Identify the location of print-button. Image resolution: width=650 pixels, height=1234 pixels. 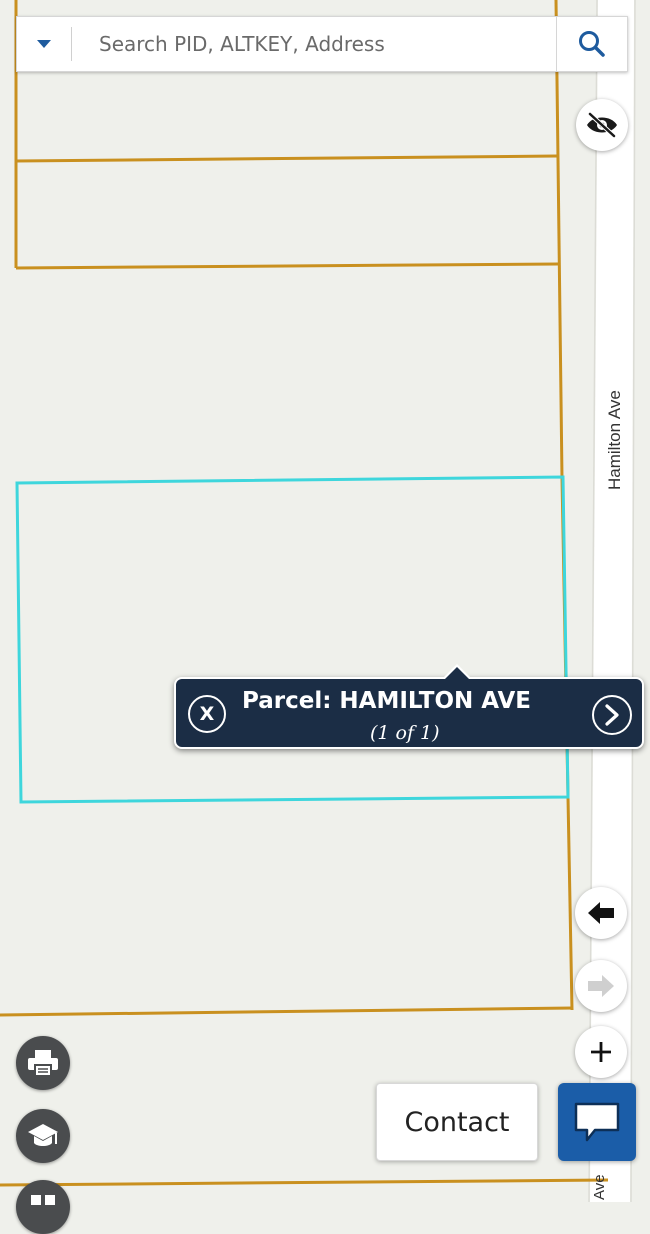
(43, 1063).